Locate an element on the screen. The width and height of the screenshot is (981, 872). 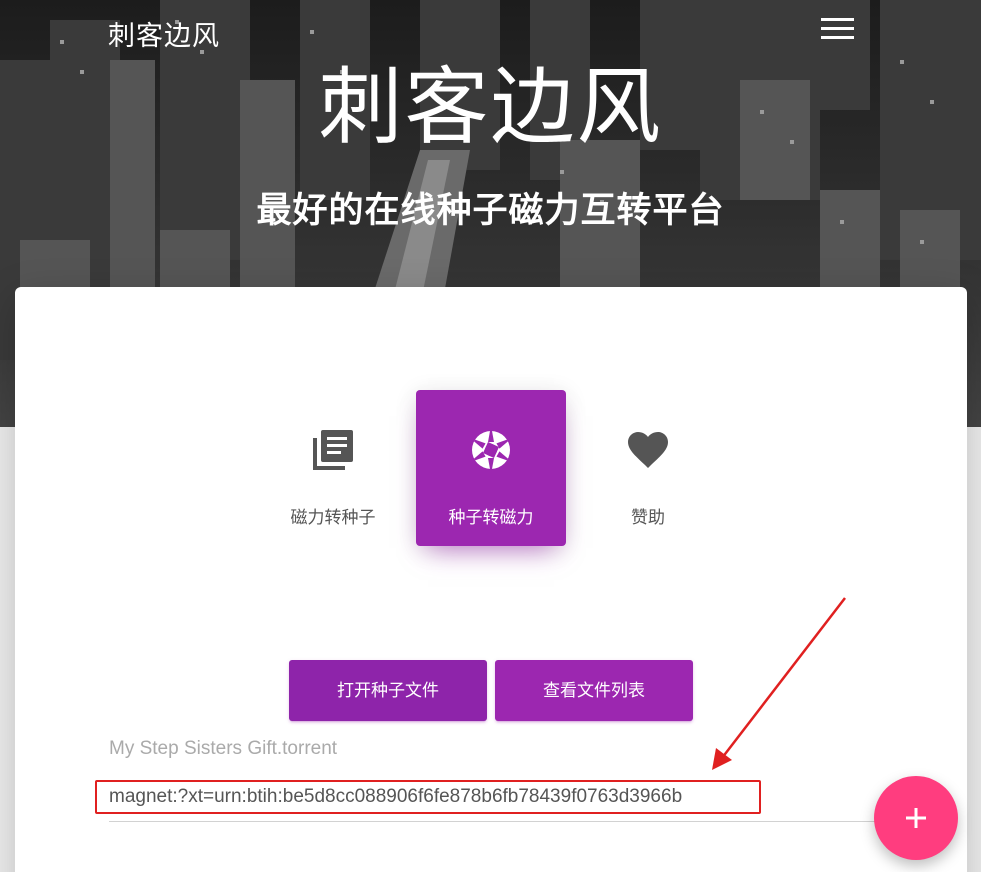
add-fab-button is located at coordinates (916, 818).